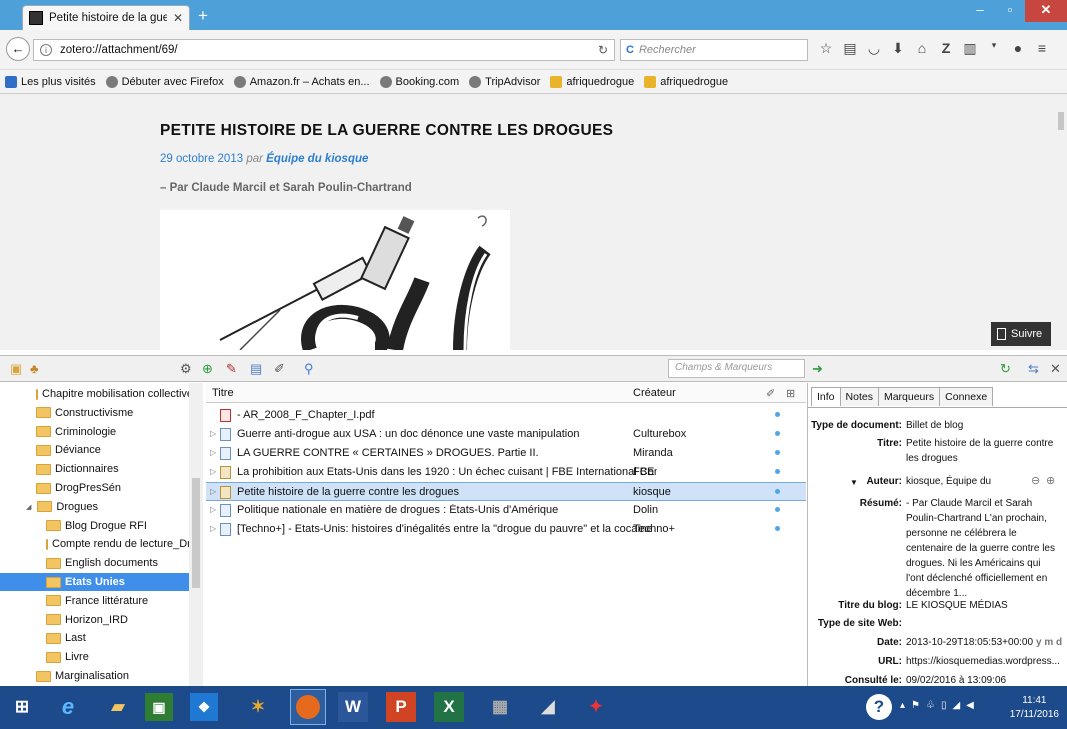  Describe the element at coordinates (204, 707) in the screenshot. I see `dropbox-icon: ❖` at that location.